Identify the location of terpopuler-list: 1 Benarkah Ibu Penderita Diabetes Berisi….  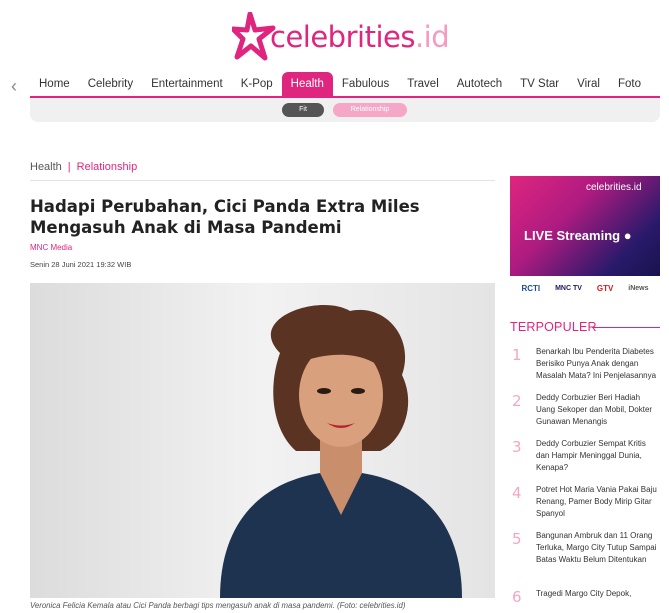
(585, 476).